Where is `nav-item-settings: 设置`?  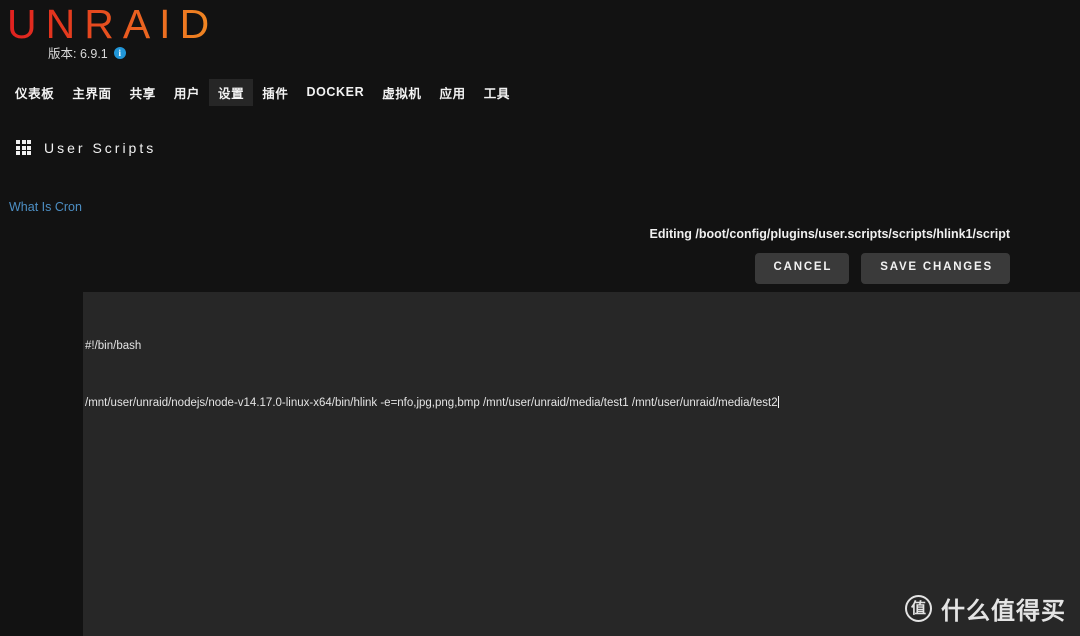
nav-item-settings: 设置 is located at coordinates (231, 92).